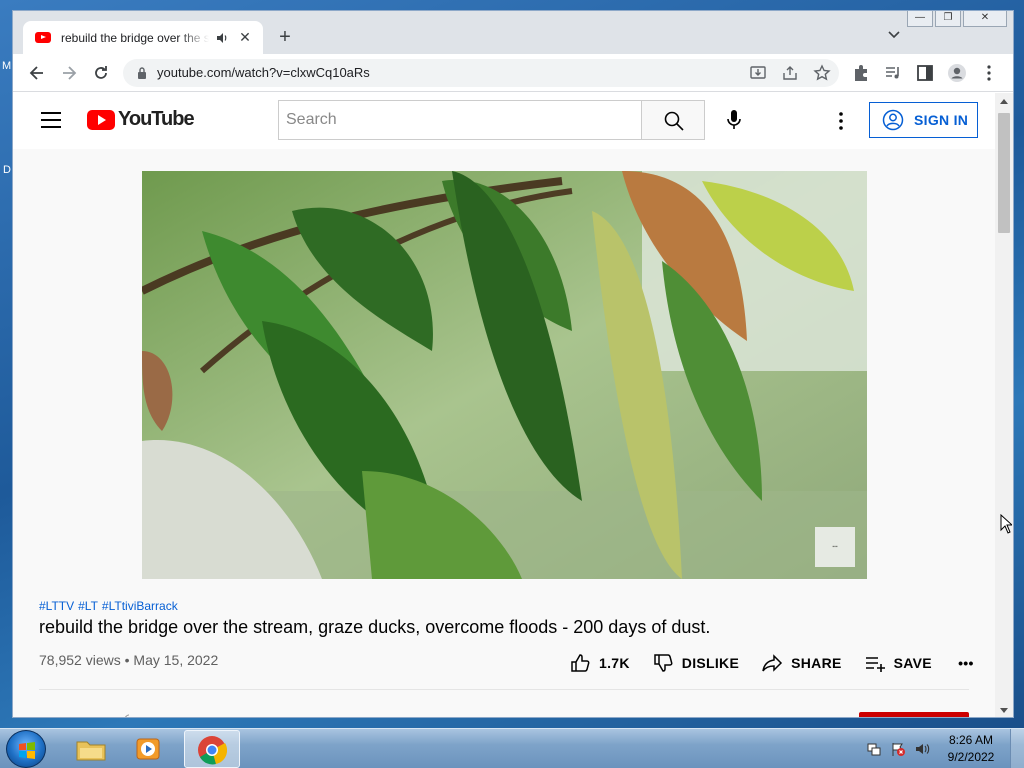 This screenshot has width=1024, height=768. What do you see at coordinates (898, 749) in the screenshot?
I see `action-center-flag-icon` at bounding box center [898, 749].